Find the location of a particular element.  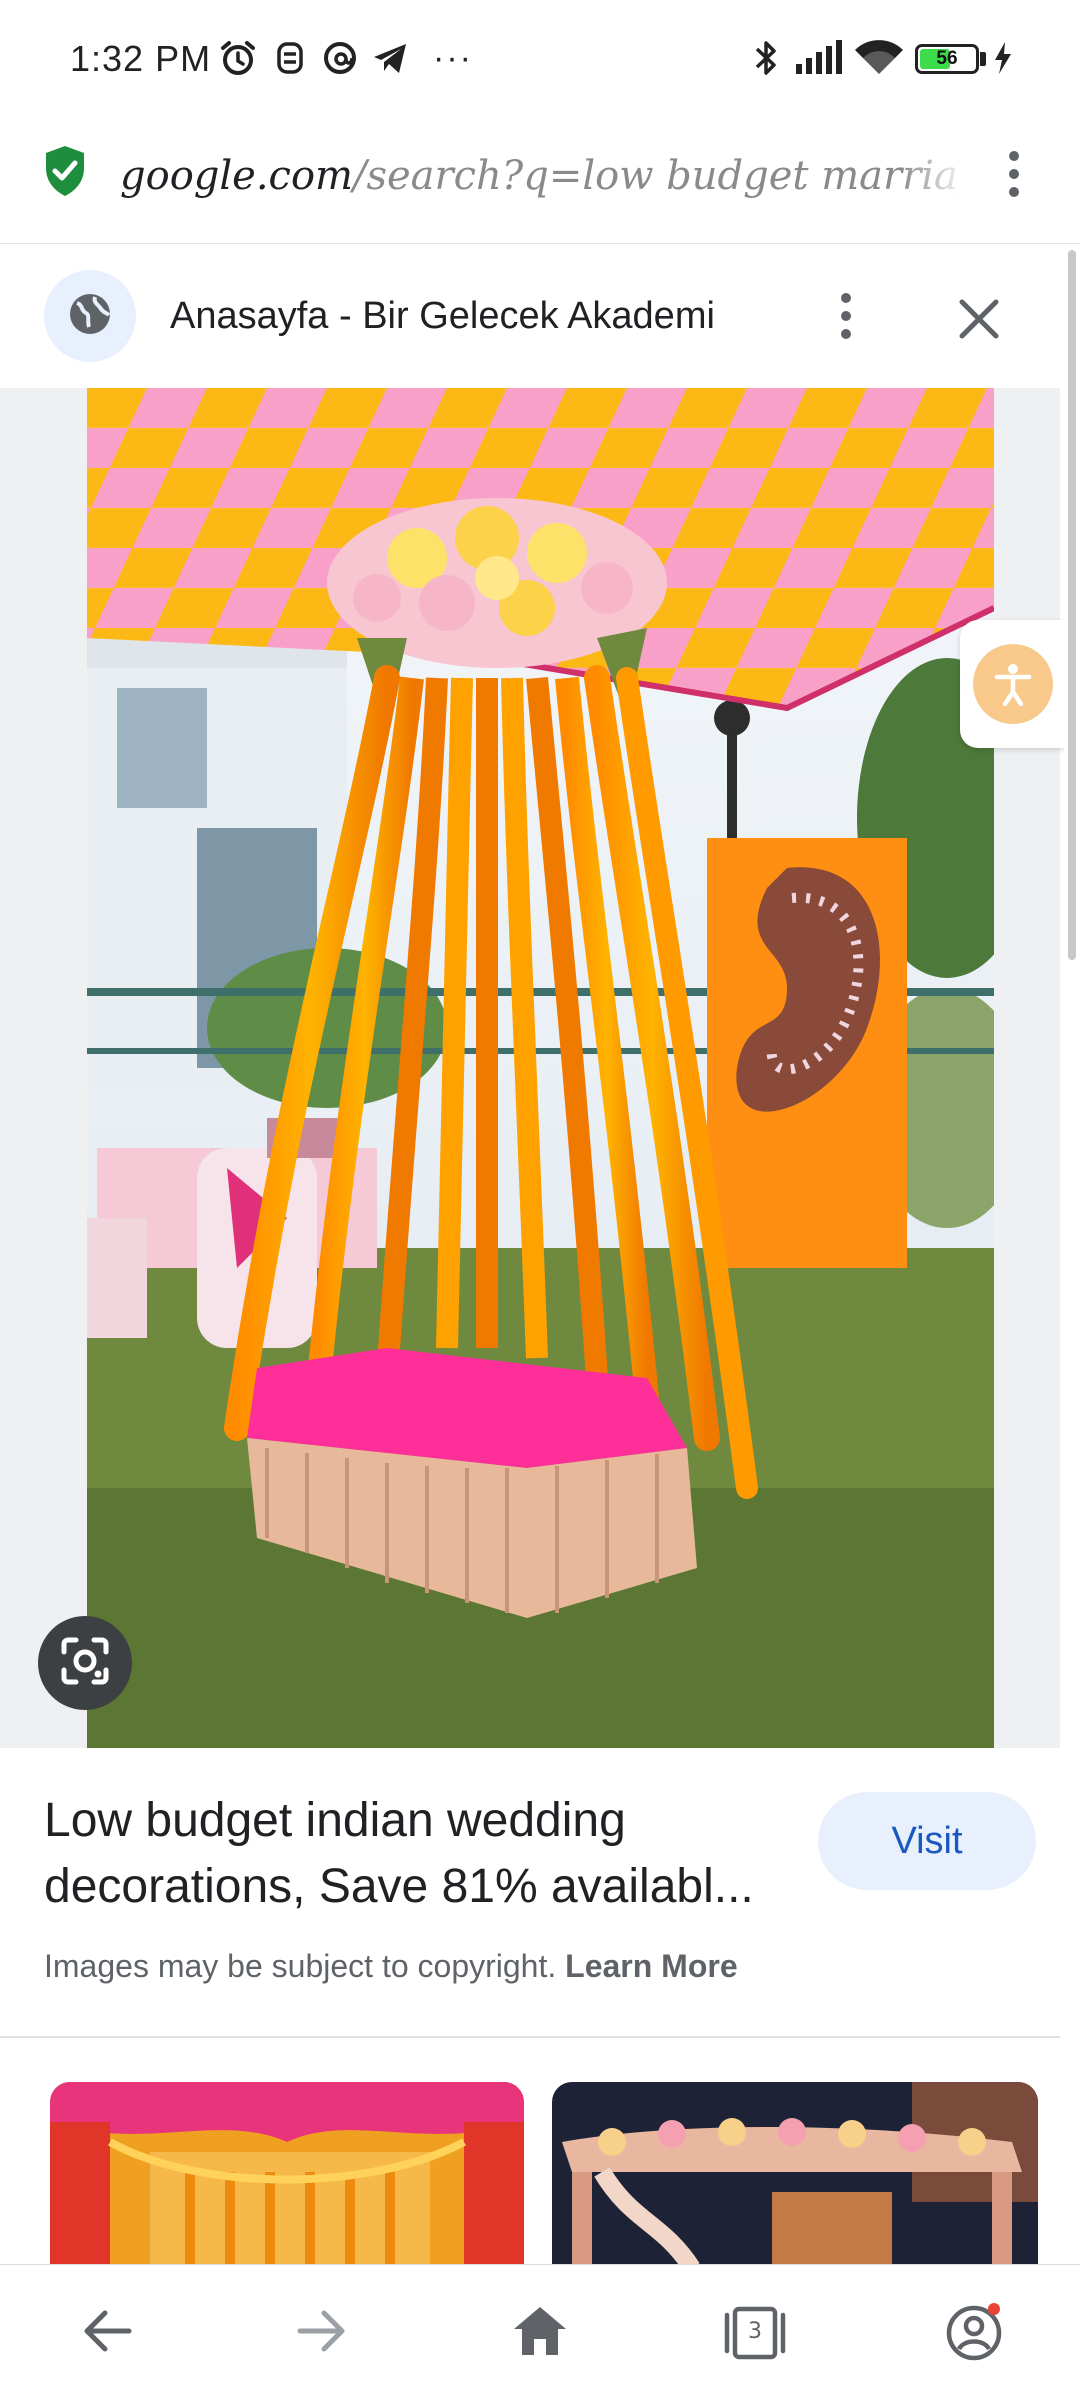

accessibility-icon is located at coordinates (1013, 684).